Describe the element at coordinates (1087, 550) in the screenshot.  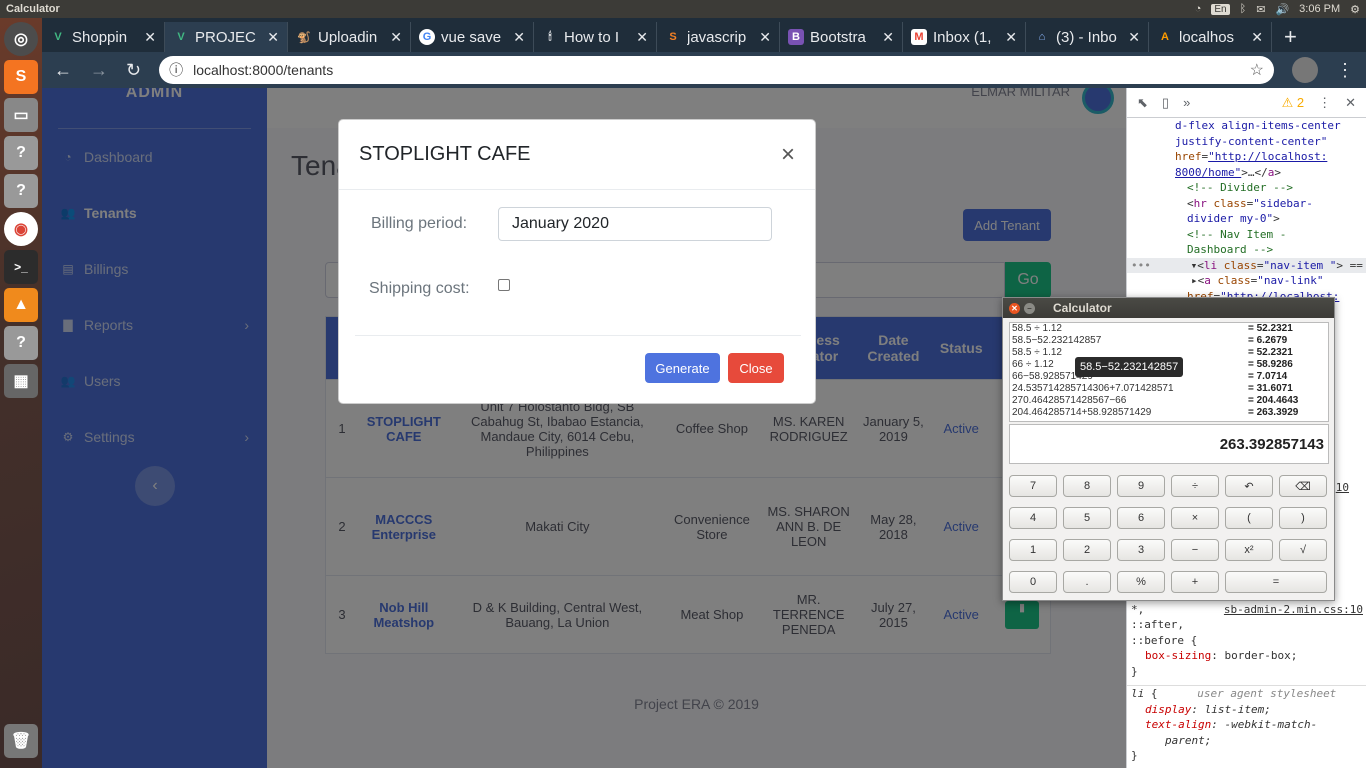
I see `key-2: 2` at that location.